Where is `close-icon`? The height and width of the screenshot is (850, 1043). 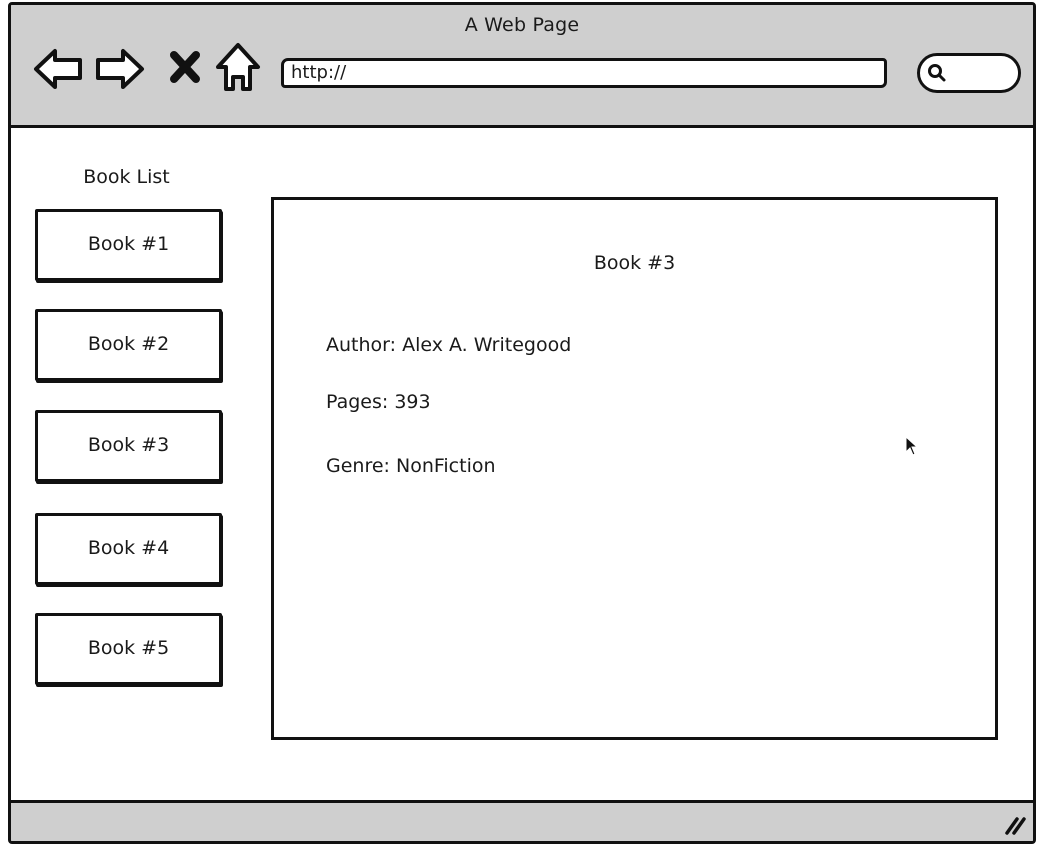
close-icon is located at coordinates (185, 67).